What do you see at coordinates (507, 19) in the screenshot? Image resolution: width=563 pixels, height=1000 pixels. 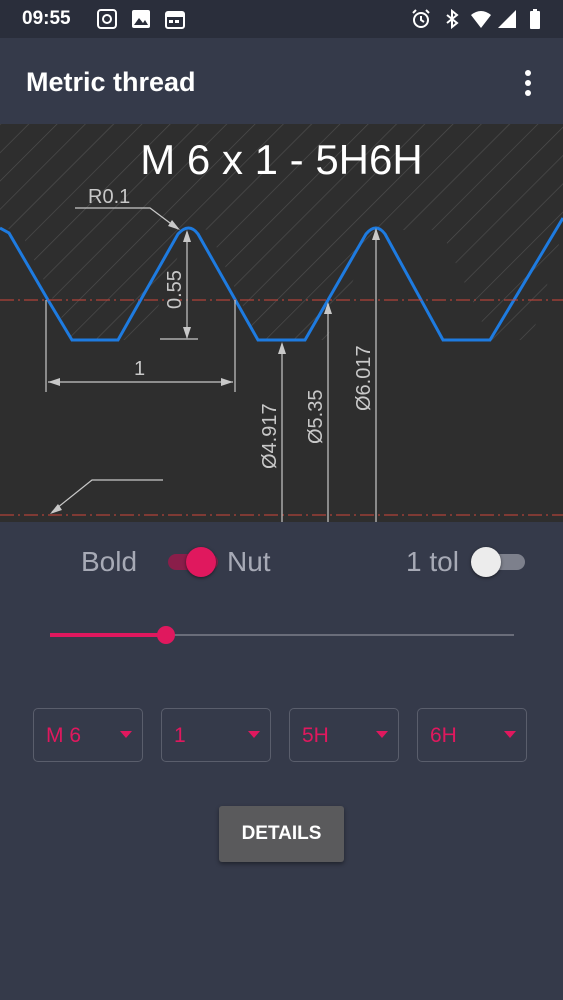 I see `signal-icon` at bounding box center [507, 19].